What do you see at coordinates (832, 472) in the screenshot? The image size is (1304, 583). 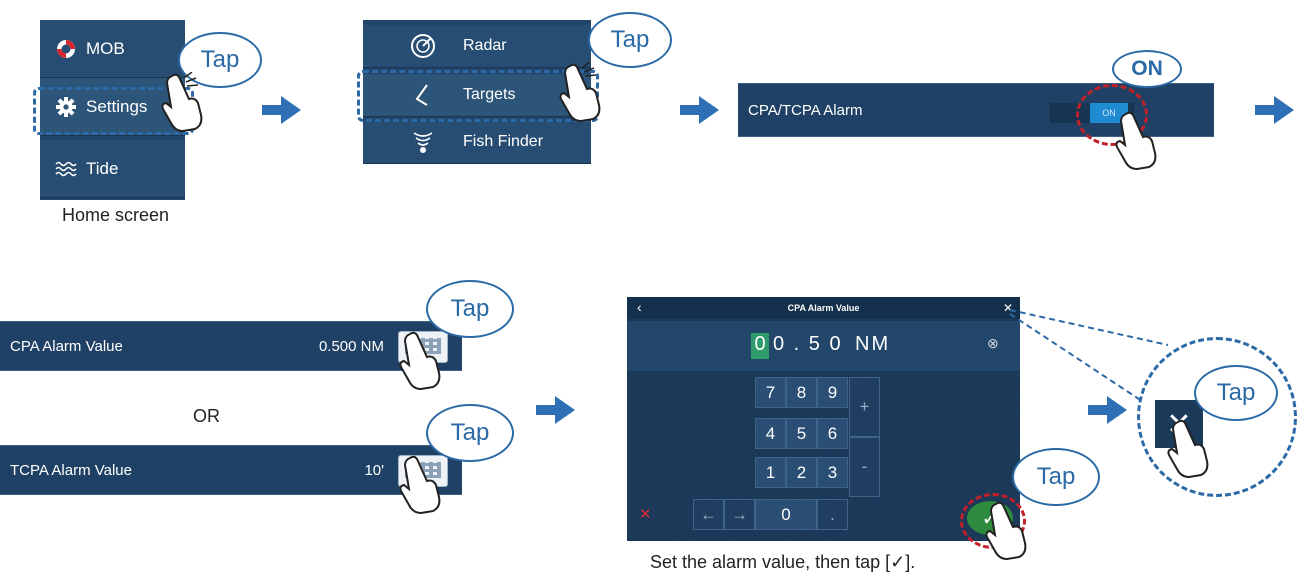 I see `key-3: 3` at bounding box center [832, 472].